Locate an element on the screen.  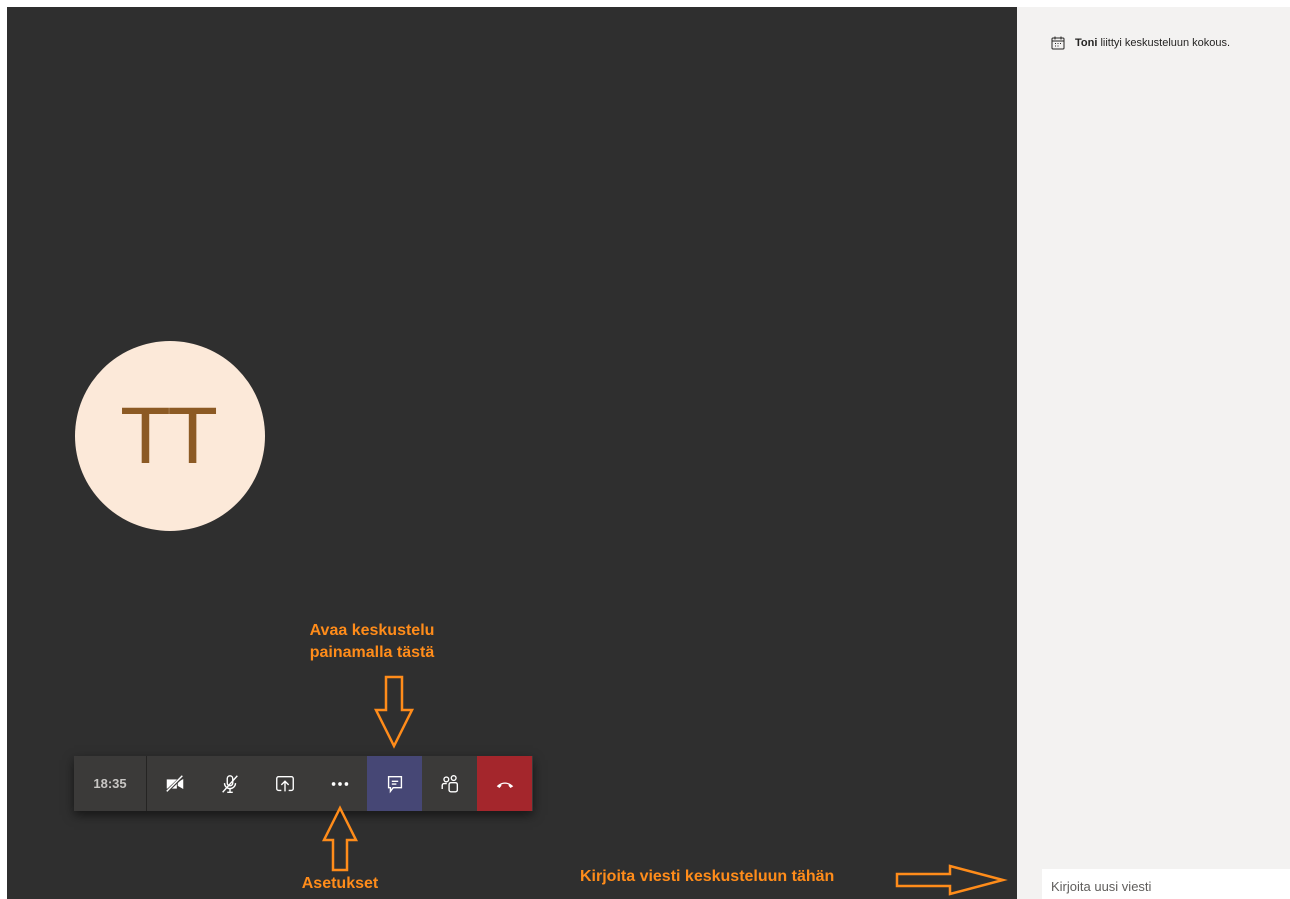
show-participants-button is located at coordinates (449, 783).